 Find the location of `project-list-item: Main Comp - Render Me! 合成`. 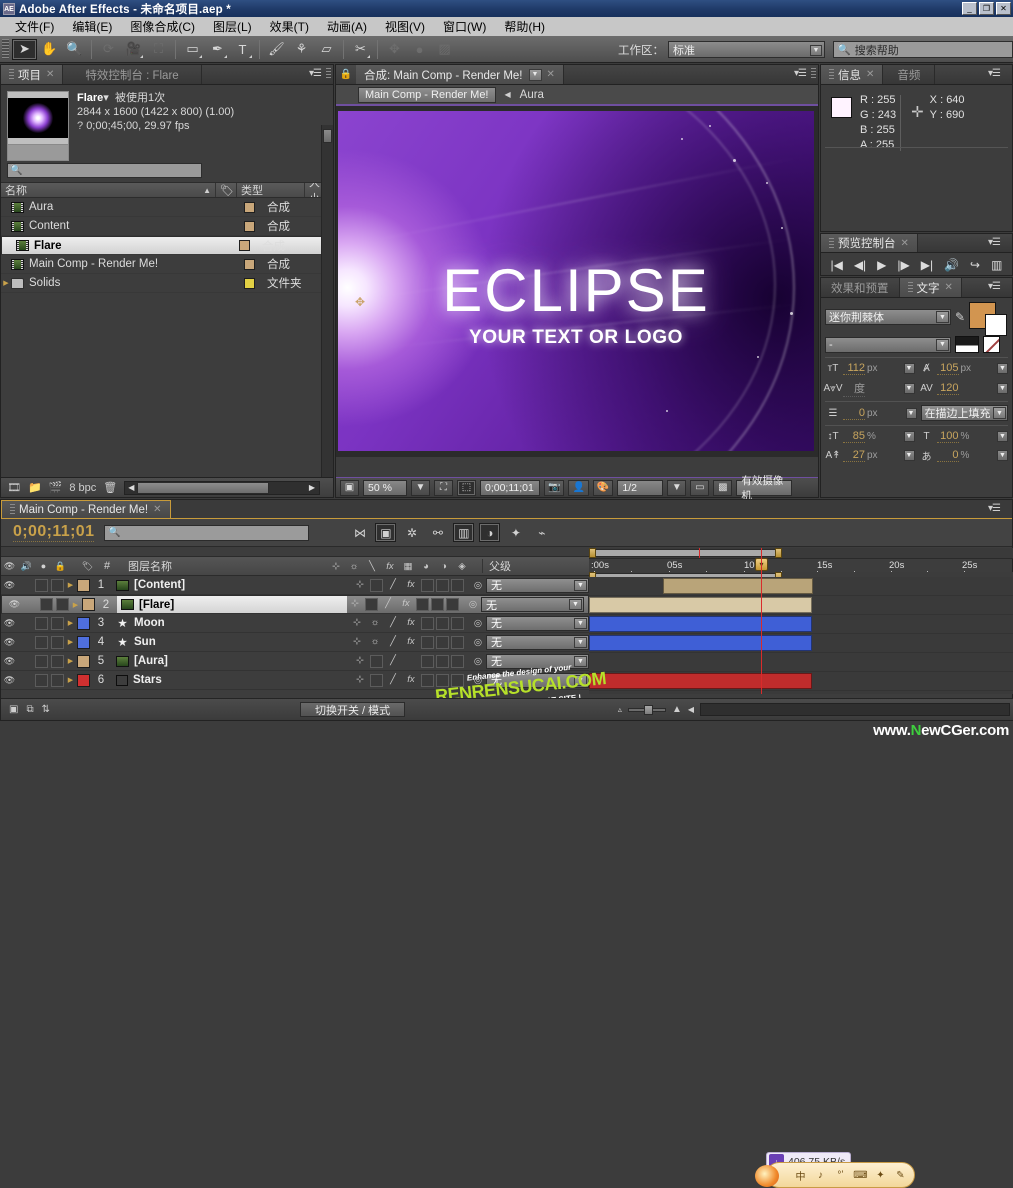

project-list-item: Main Comp - Render Me! 合成 is located at coordinates (167, 264).